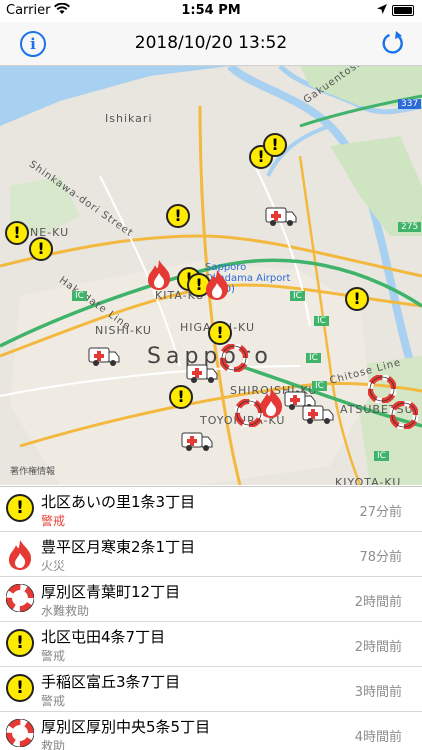 The height and width of the screenshot is (750, 422). Describe the element at coordinates (211, 509) in the screenshot. I see `list-item: ! 北区あいの里1条3丁目 警戒 27分前` at that location.